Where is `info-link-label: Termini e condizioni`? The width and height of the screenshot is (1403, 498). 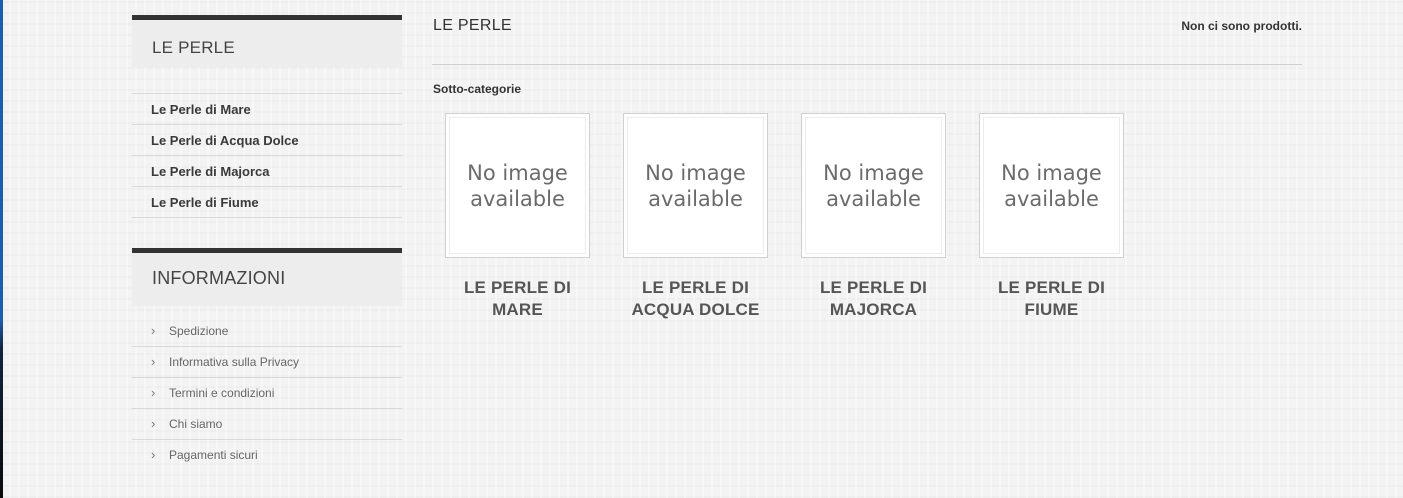 info-link-label: Termini e condizioni is located at coordinates (222, 393).